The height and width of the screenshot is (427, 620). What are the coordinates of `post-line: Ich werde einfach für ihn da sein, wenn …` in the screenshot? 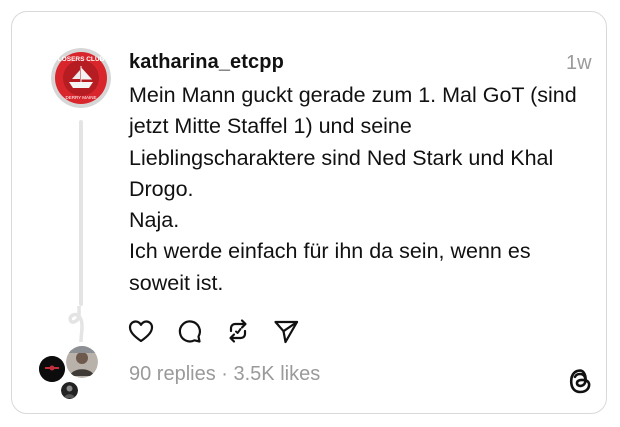 It's located at (330, 251).